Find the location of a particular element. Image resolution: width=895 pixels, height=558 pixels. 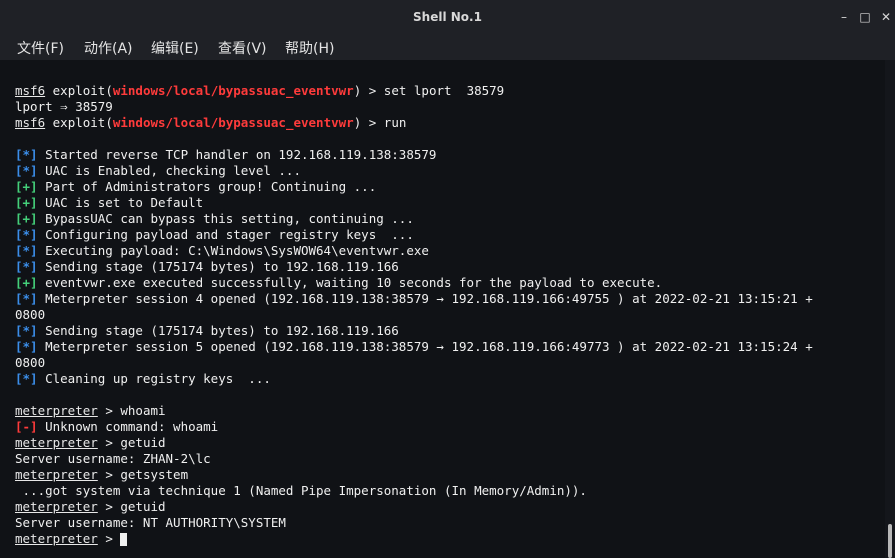

menu-edit: 编辑(E) is located at coordinates (175, 48).